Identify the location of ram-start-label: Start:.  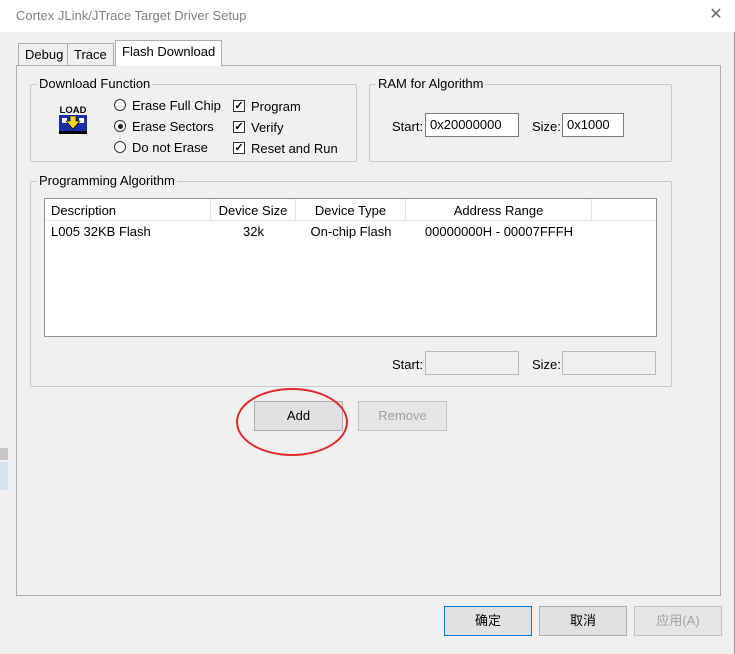
(408, 126).